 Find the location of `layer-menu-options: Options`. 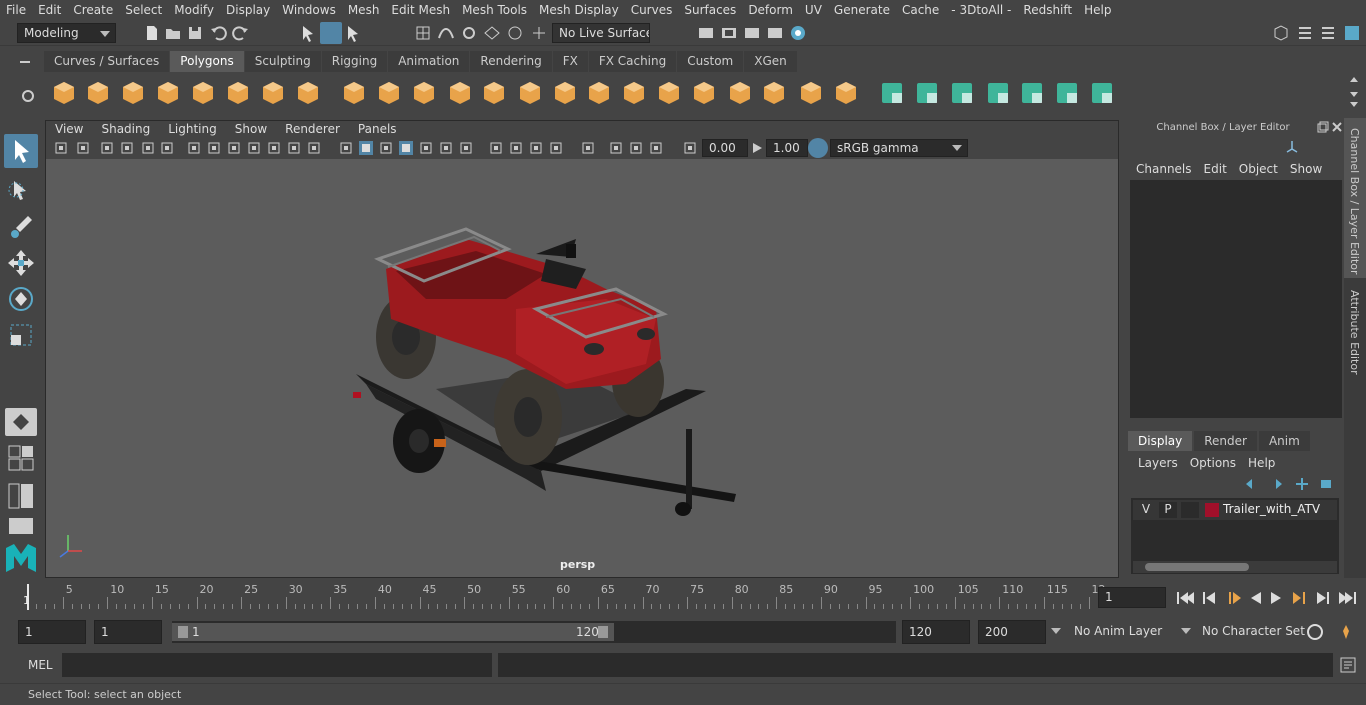

layer-menu-options: Options is located at coordinates (1213, 463).